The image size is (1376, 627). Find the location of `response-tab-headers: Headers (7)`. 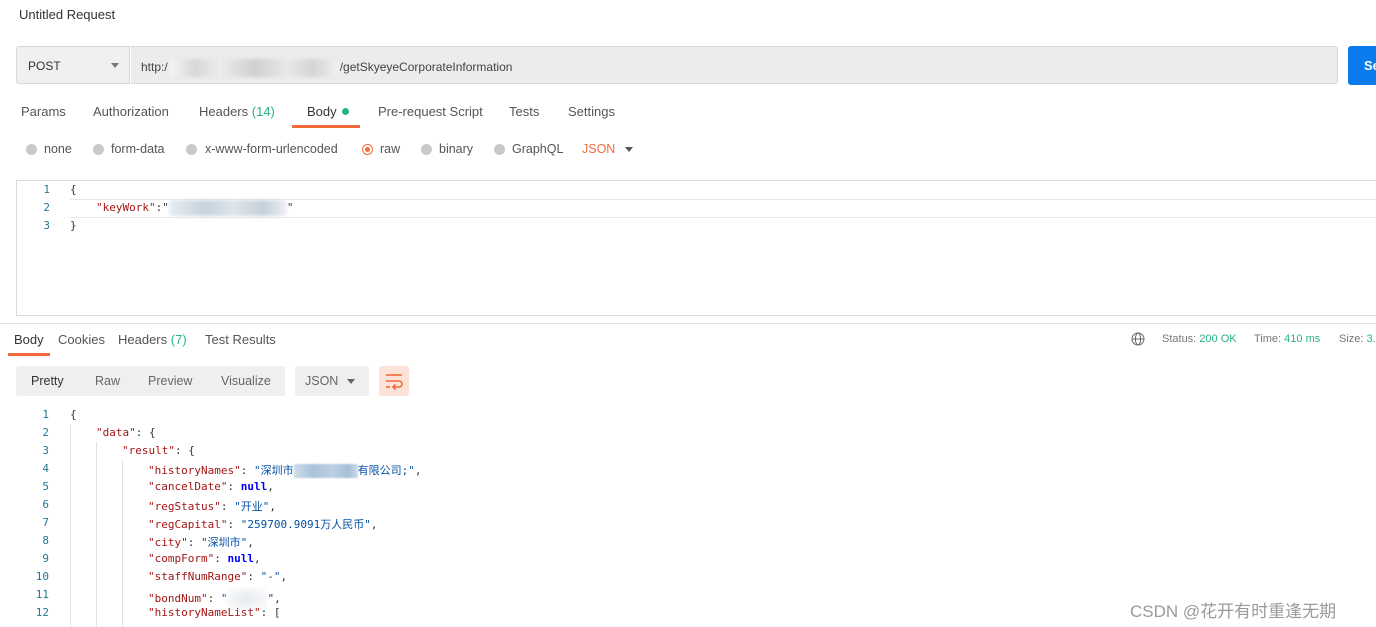

response-tab-headers: Headers (7) is located at coordinates (152, 339).